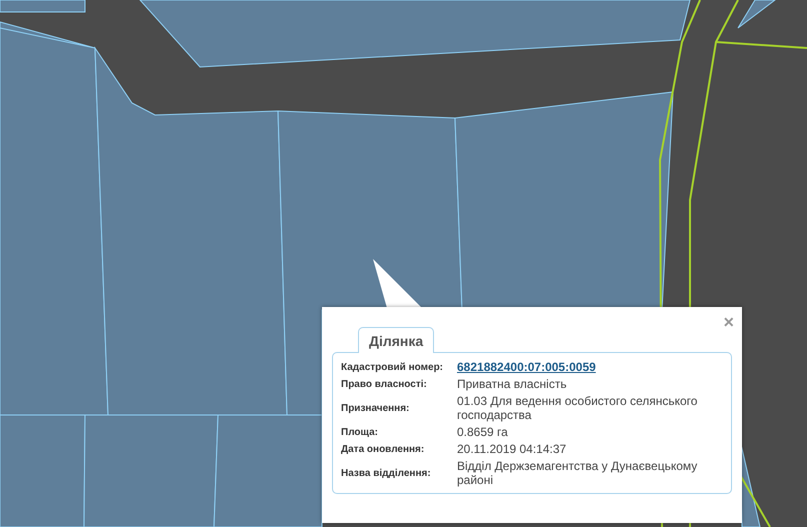 This screenshot has height=527, width=807. Describe the element at coordinates (383, 449) in the screenshot. I see `field-label: Дата оновлення:` at that location.